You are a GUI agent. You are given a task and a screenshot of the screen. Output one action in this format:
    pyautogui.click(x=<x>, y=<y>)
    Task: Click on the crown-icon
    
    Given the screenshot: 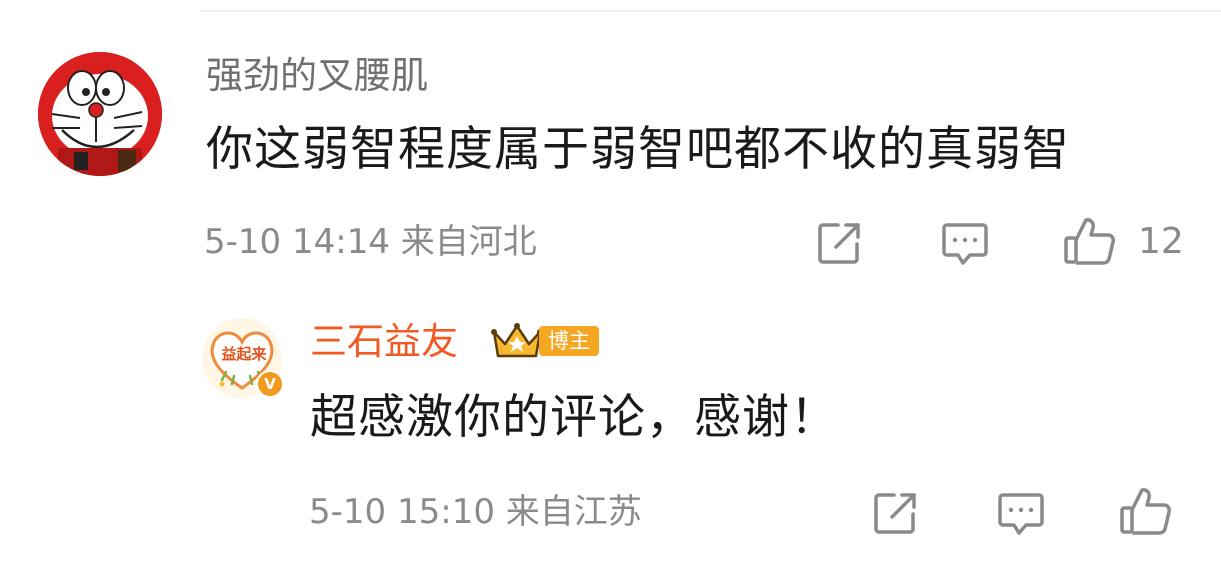 What is the action you would take?
    pyautogui.click(x=517, y=340)
    